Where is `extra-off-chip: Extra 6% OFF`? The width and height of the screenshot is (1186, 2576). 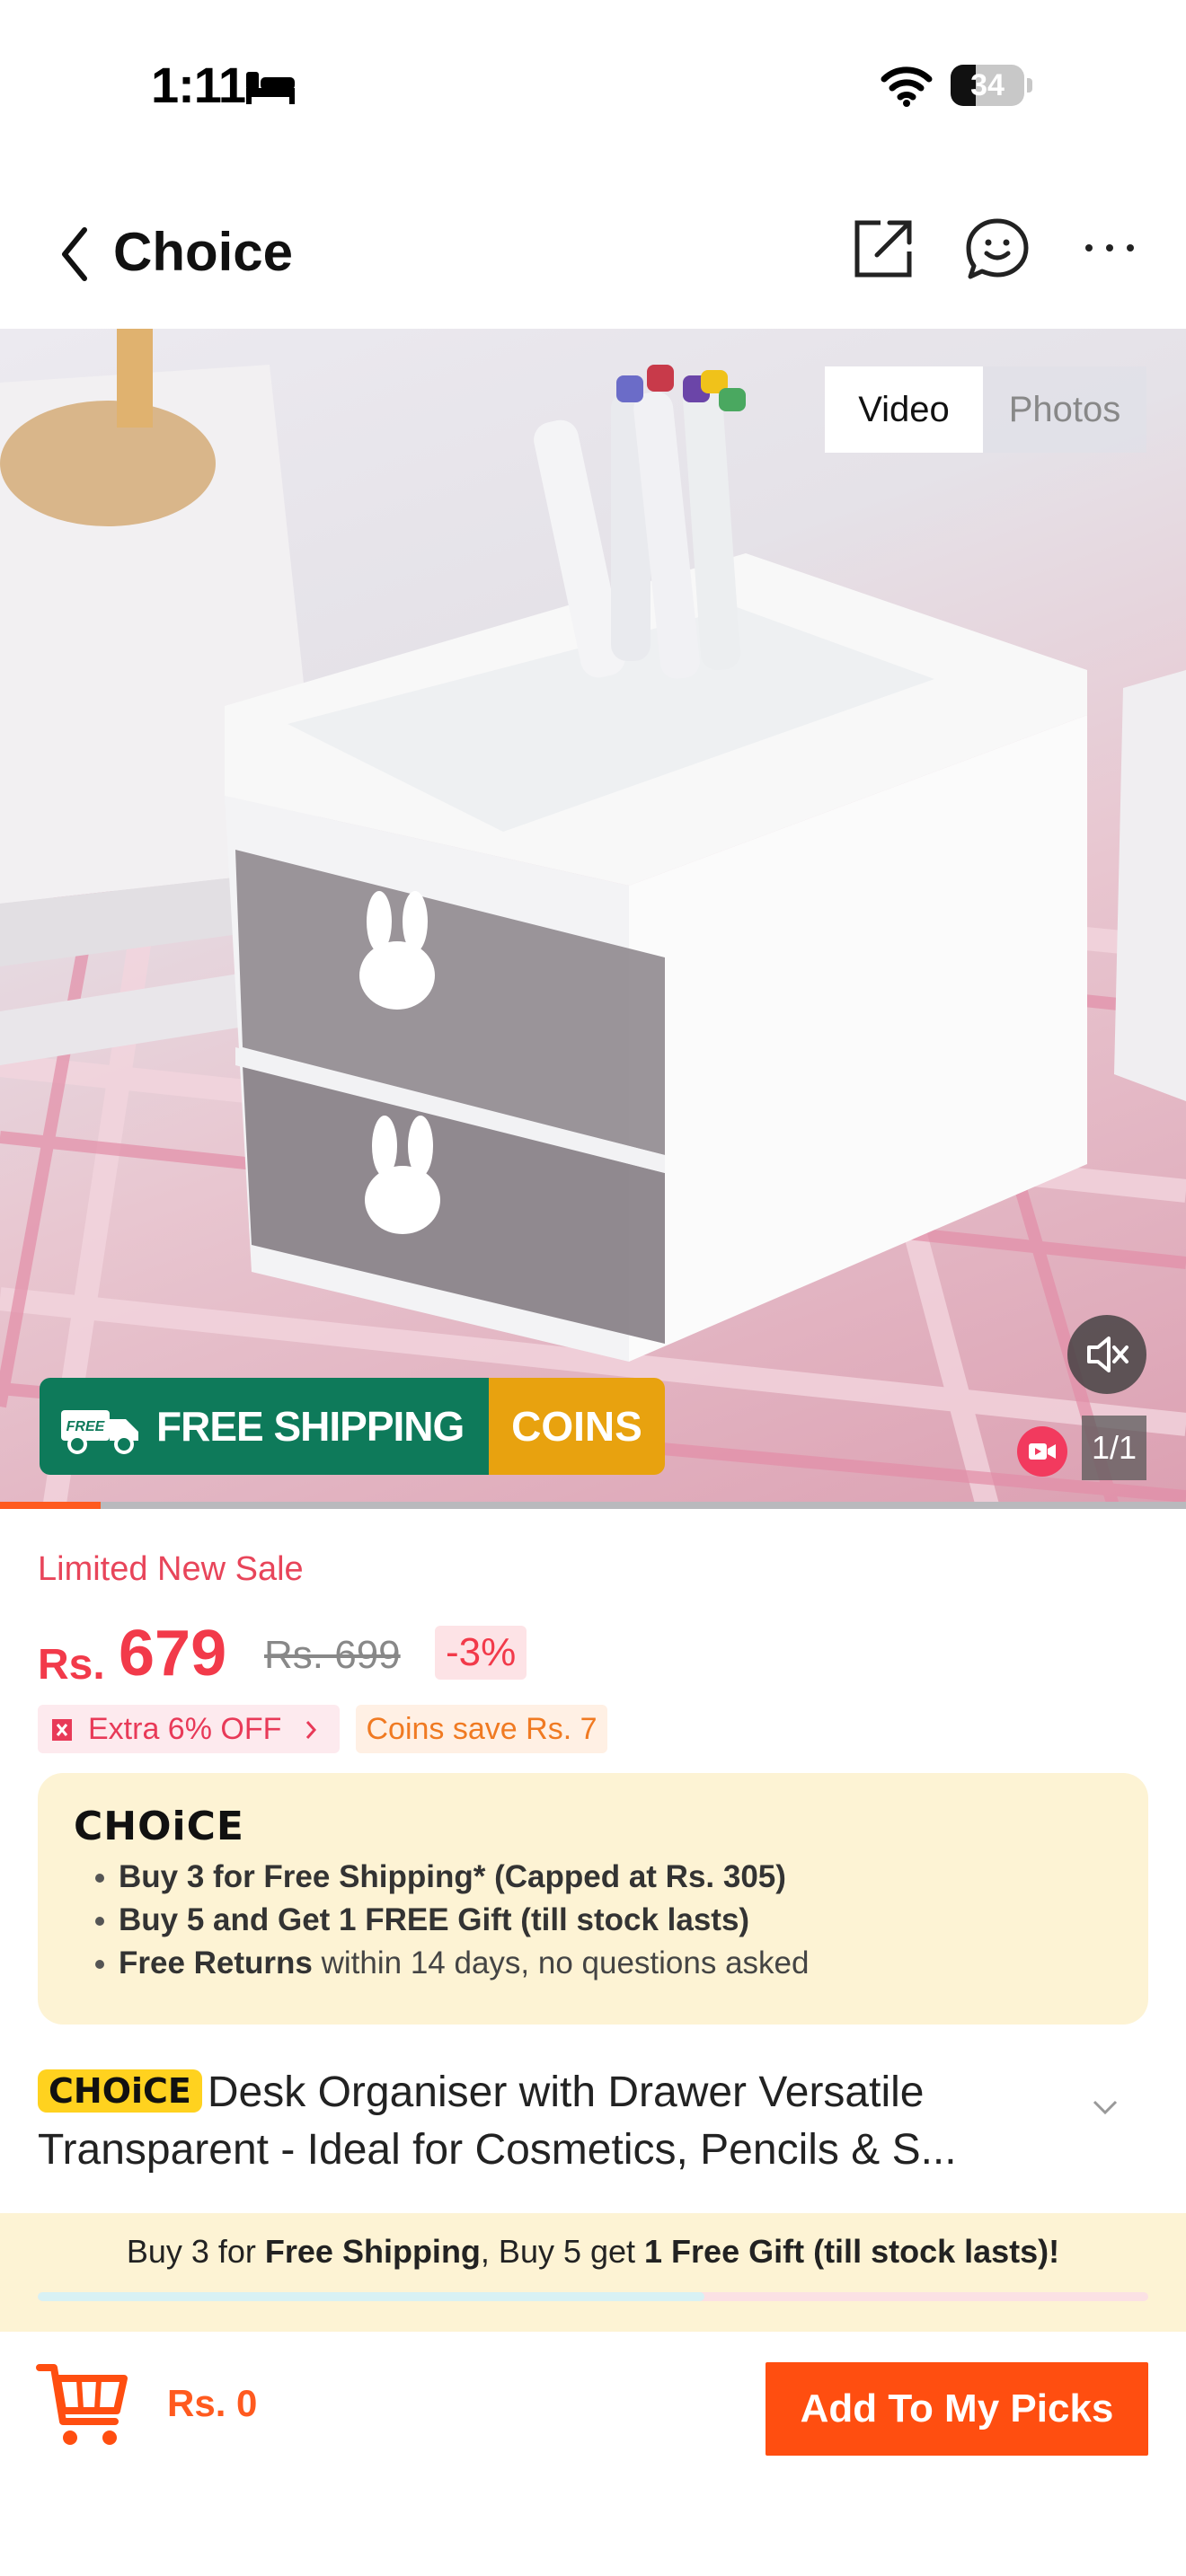 extra-off-chip: Extra 6% OFF is located at coordinates (189, 1729).